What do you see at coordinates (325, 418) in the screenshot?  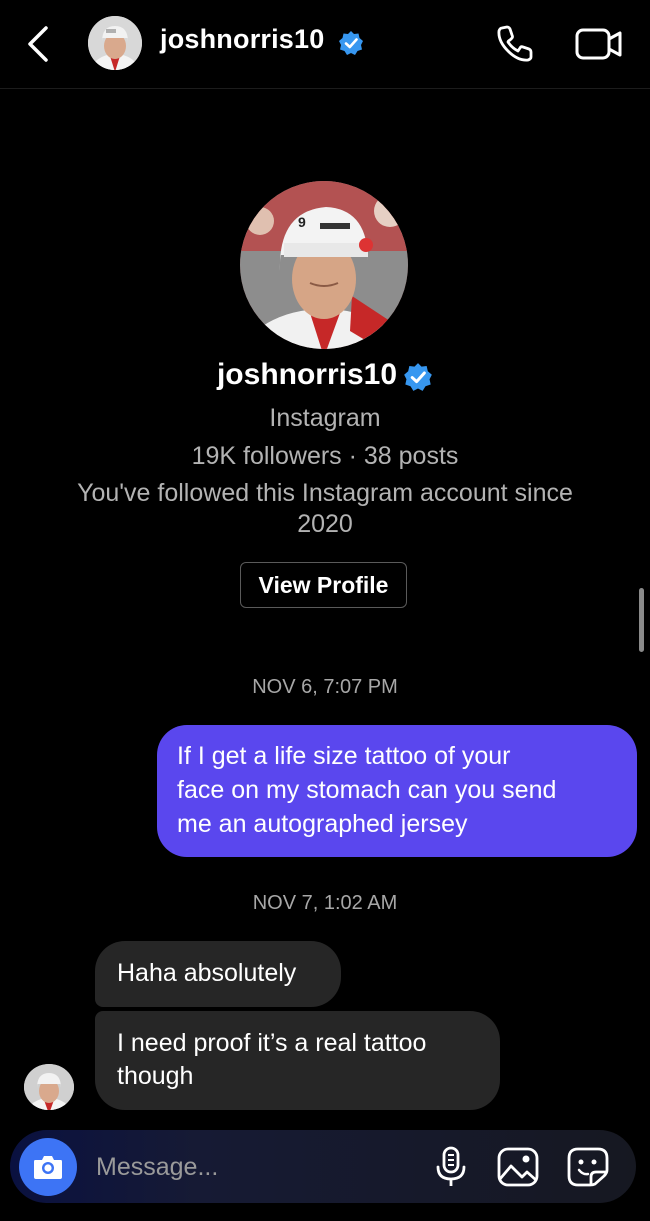 I see `profile-platform: Instagram` at bounding box center [325, 418].